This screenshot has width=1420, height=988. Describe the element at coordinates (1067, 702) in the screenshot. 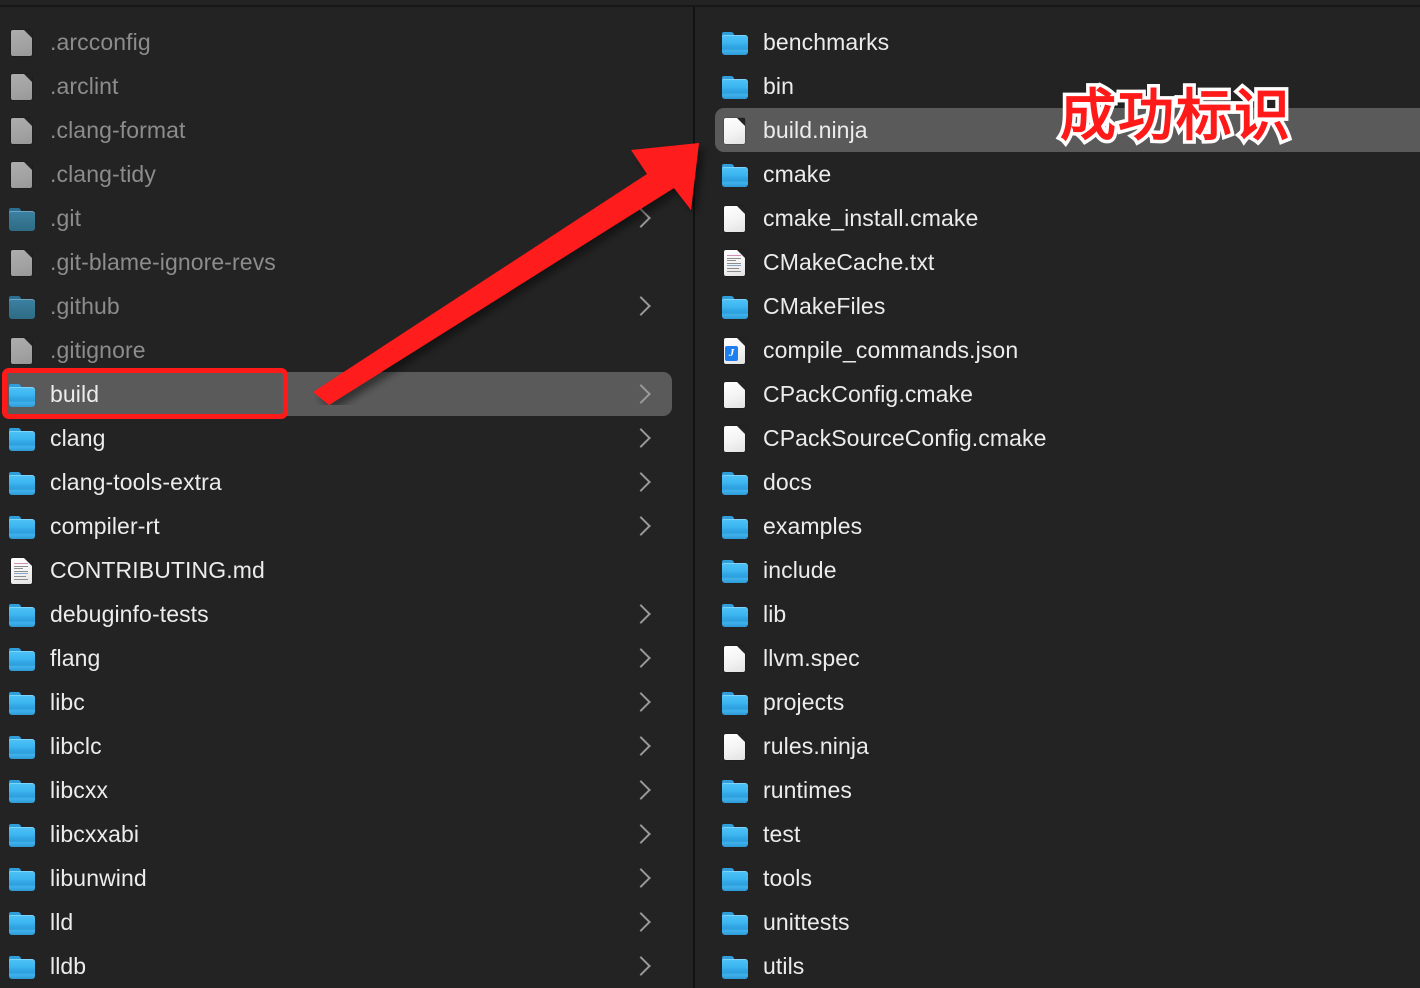

I see `folder-row: projects` at that location.